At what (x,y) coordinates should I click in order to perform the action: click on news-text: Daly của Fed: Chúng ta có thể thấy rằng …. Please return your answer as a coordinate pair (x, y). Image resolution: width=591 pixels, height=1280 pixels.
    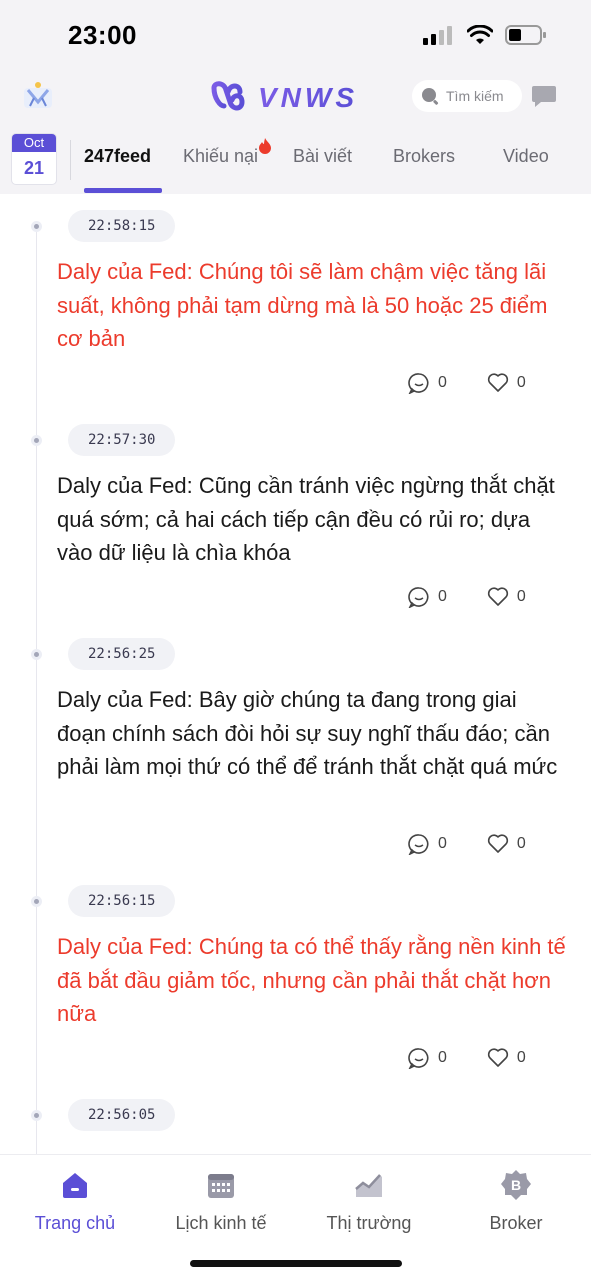
    Looking at the image, I should click on (312, 980).